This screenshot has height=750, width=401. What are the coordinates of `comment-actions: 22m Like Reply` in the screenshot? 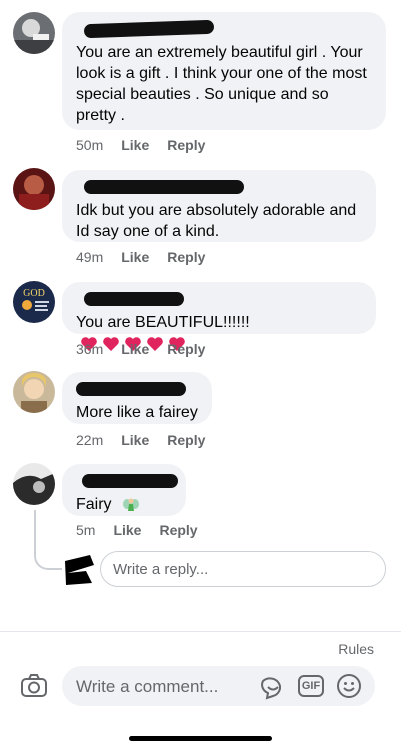 It's located at (140, 440).